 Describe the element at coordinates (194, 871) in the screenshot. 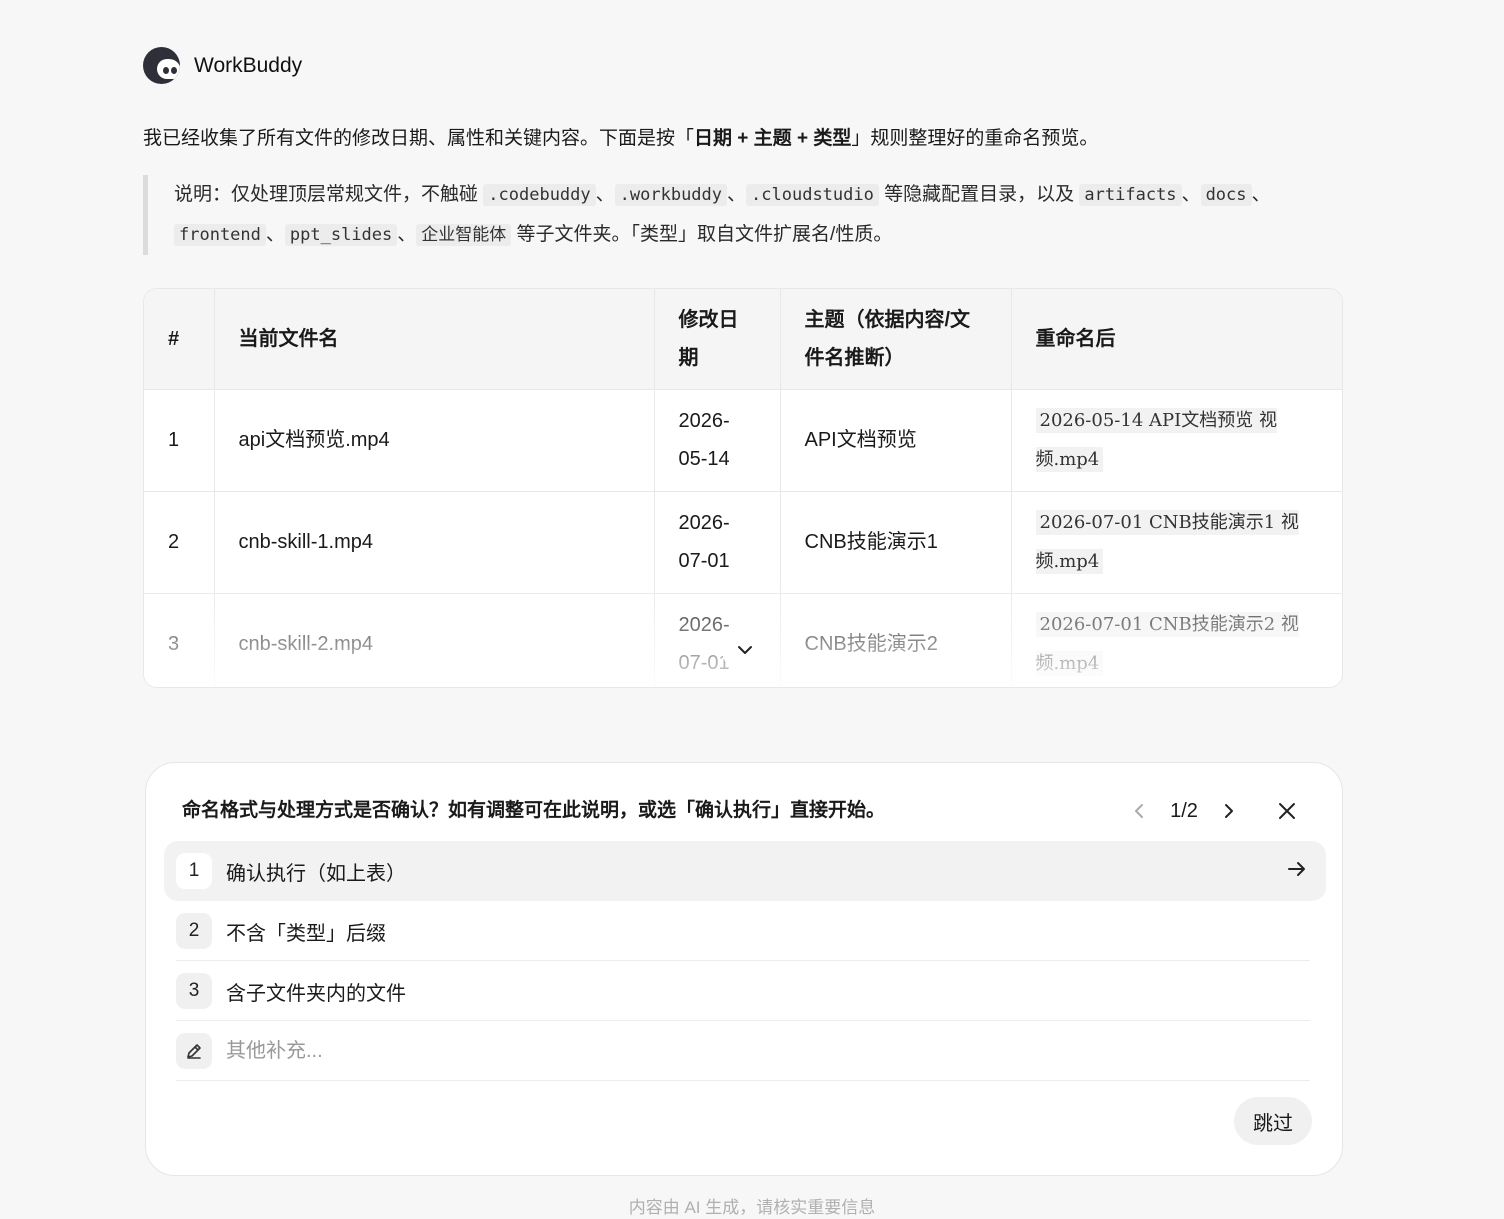

I see `option-number: 1` at that location.